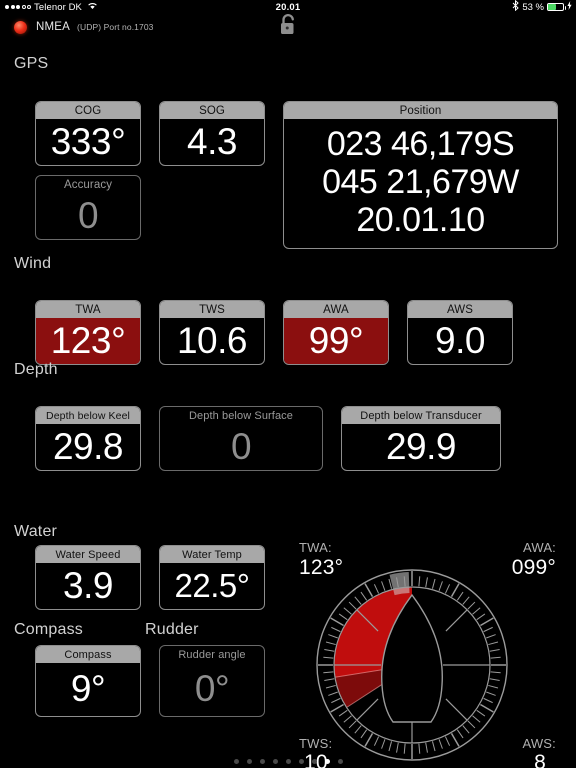 This screenshot has width=576, height=768. What do you see at coordinates (421, 415) in the screenshot?
I see `panel-depth-below-transducer-label: Depth below Transducer` at bounding box center [421, 415].